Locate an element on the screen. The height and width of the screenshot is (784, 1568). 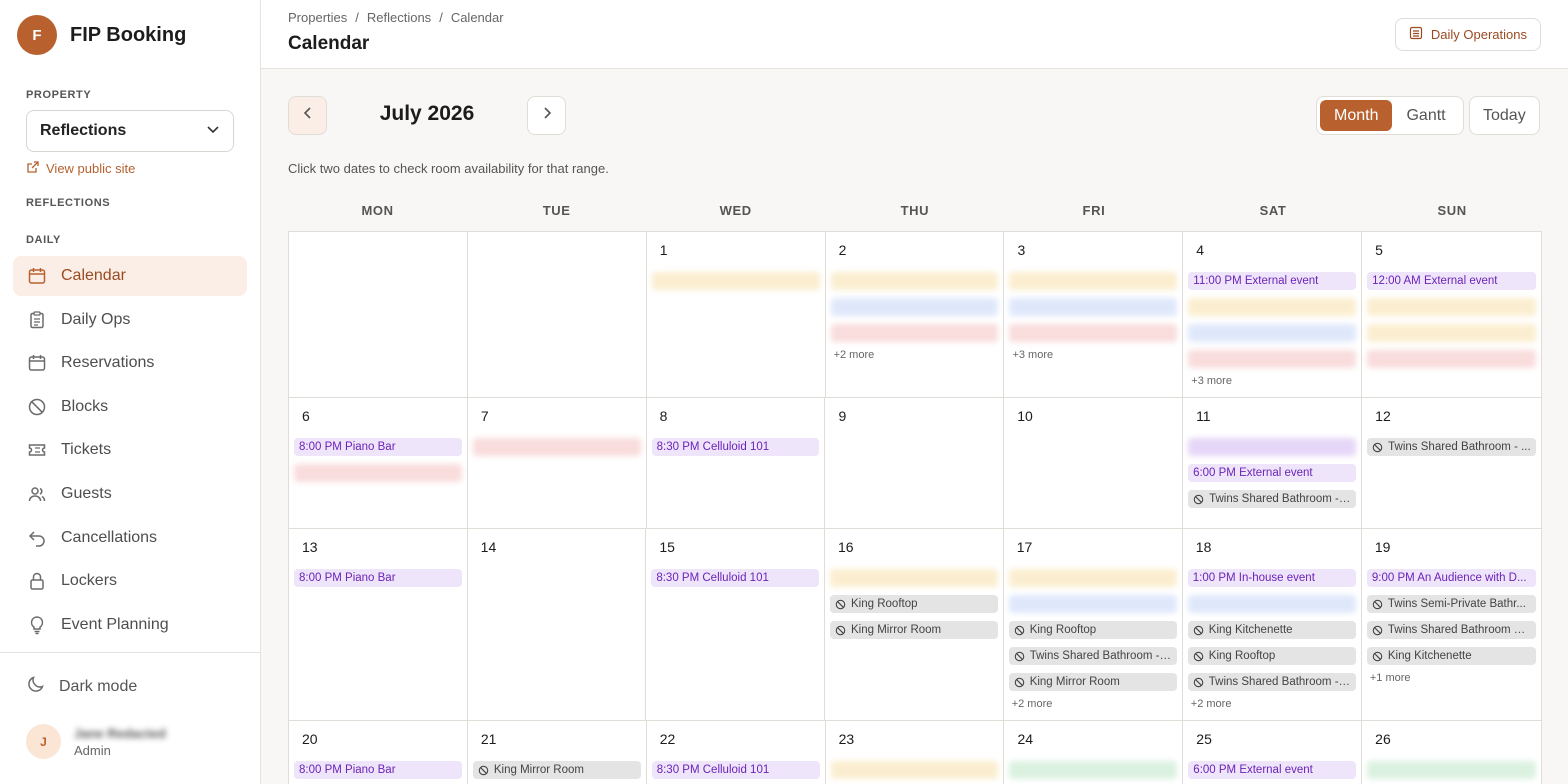
day-cell: 4 11:00 PM External event +3 more is located at coordinates (1273, 314).